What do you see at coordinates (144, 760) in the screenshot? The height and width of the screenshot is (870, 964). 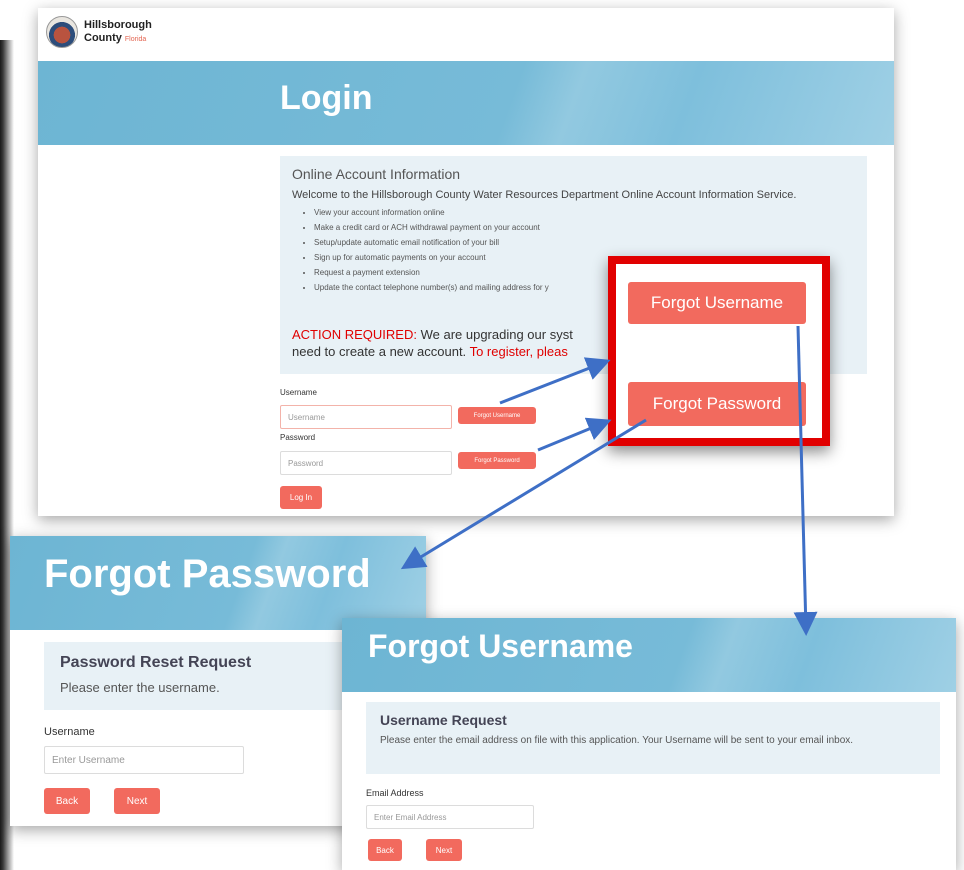 I see `fp-username-input: Enter Username` at bounding box center [144, 760].